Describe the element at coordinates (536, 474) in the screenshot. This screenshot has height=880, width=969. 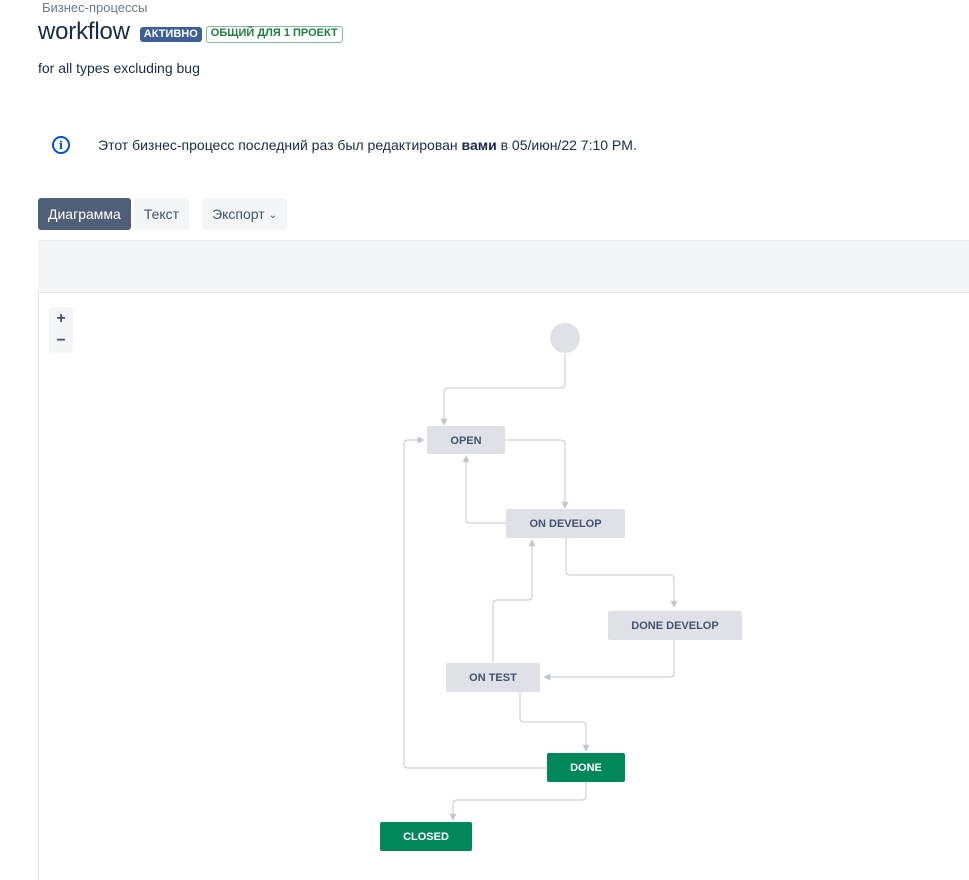
I see `transition-open-ondevelop` at that location.